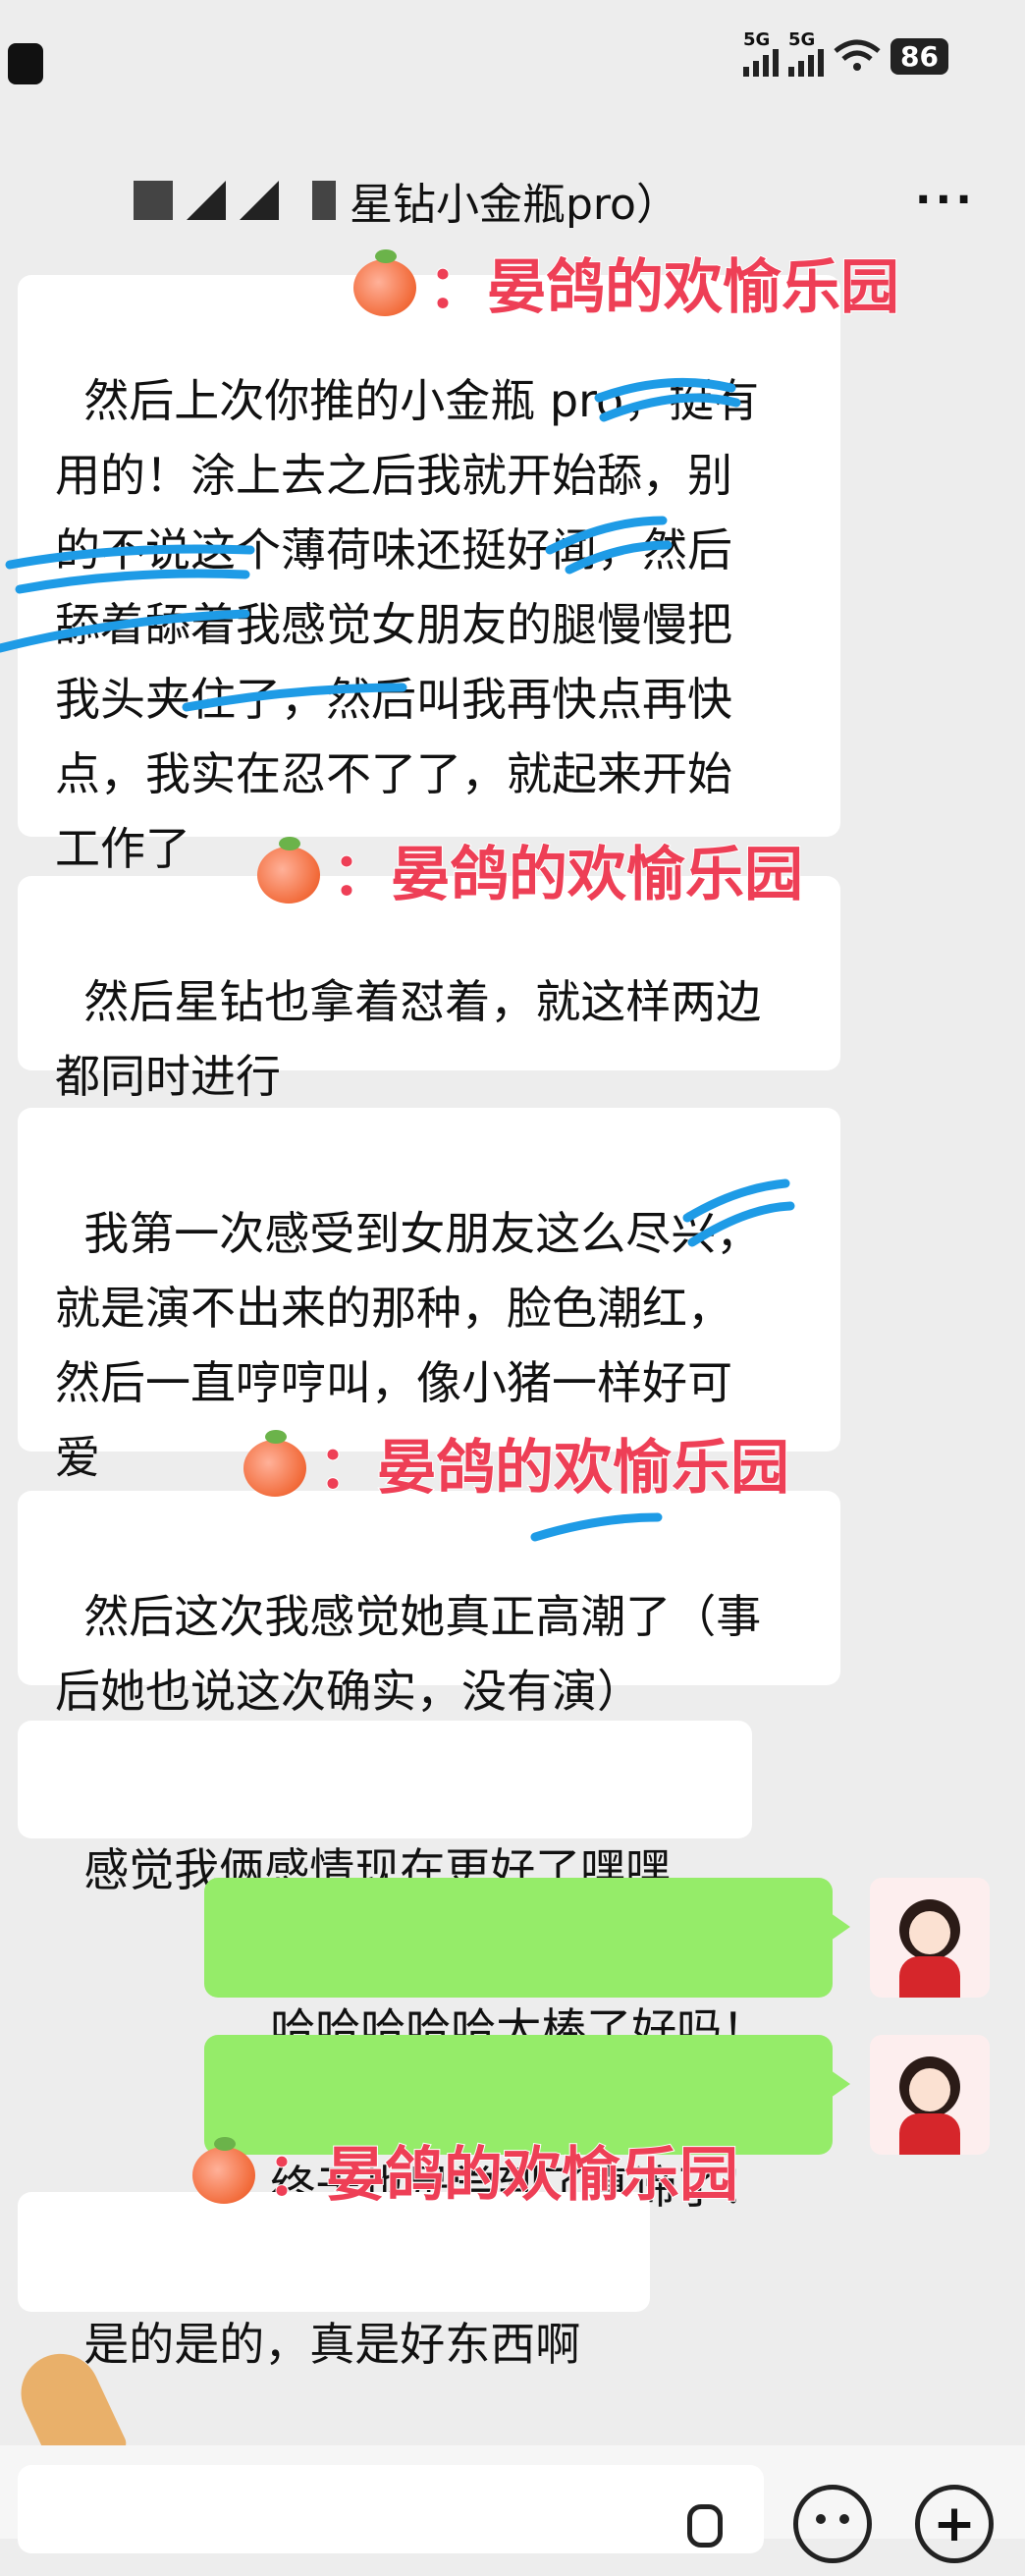 The height and width of the screenshot is (2576, 1025). What do you see at coordinates (919, 56) in the screenshot?
I see `battery-indicator: 86` at bounding box center [919, 56].